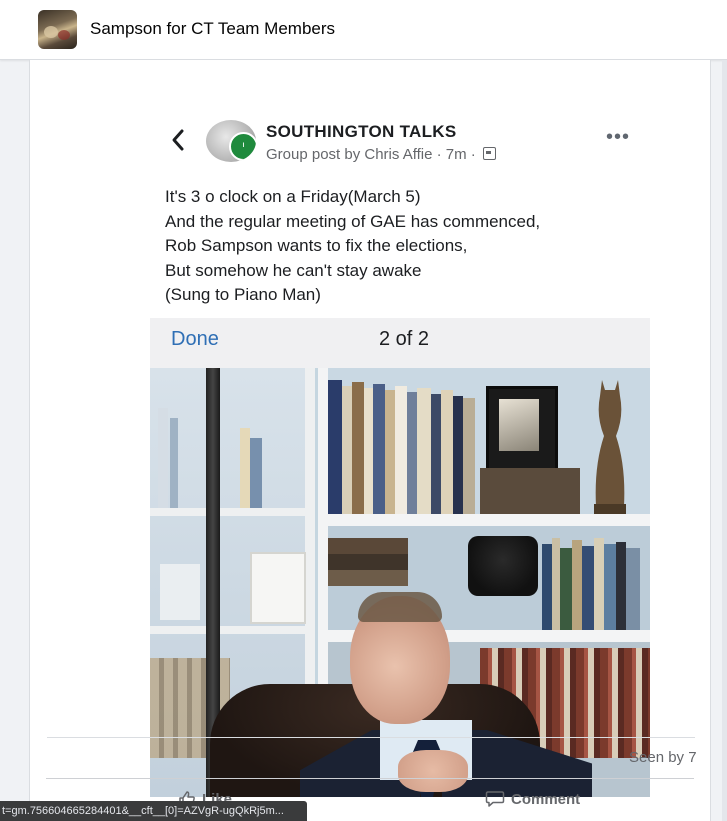 The width and height of the screenshot is (727, 821). I want to click on i-voted-badge: I VOTED, so click(242, 146).